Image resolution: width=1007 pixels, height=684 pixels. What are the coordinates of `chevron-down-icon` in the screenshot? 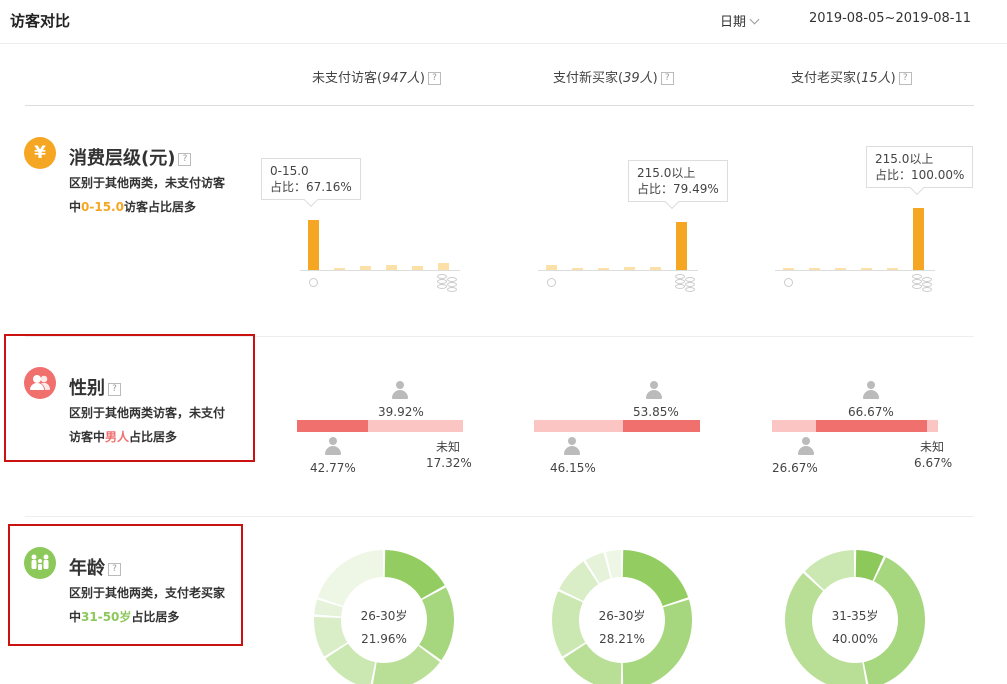 It's located at (754, 19).